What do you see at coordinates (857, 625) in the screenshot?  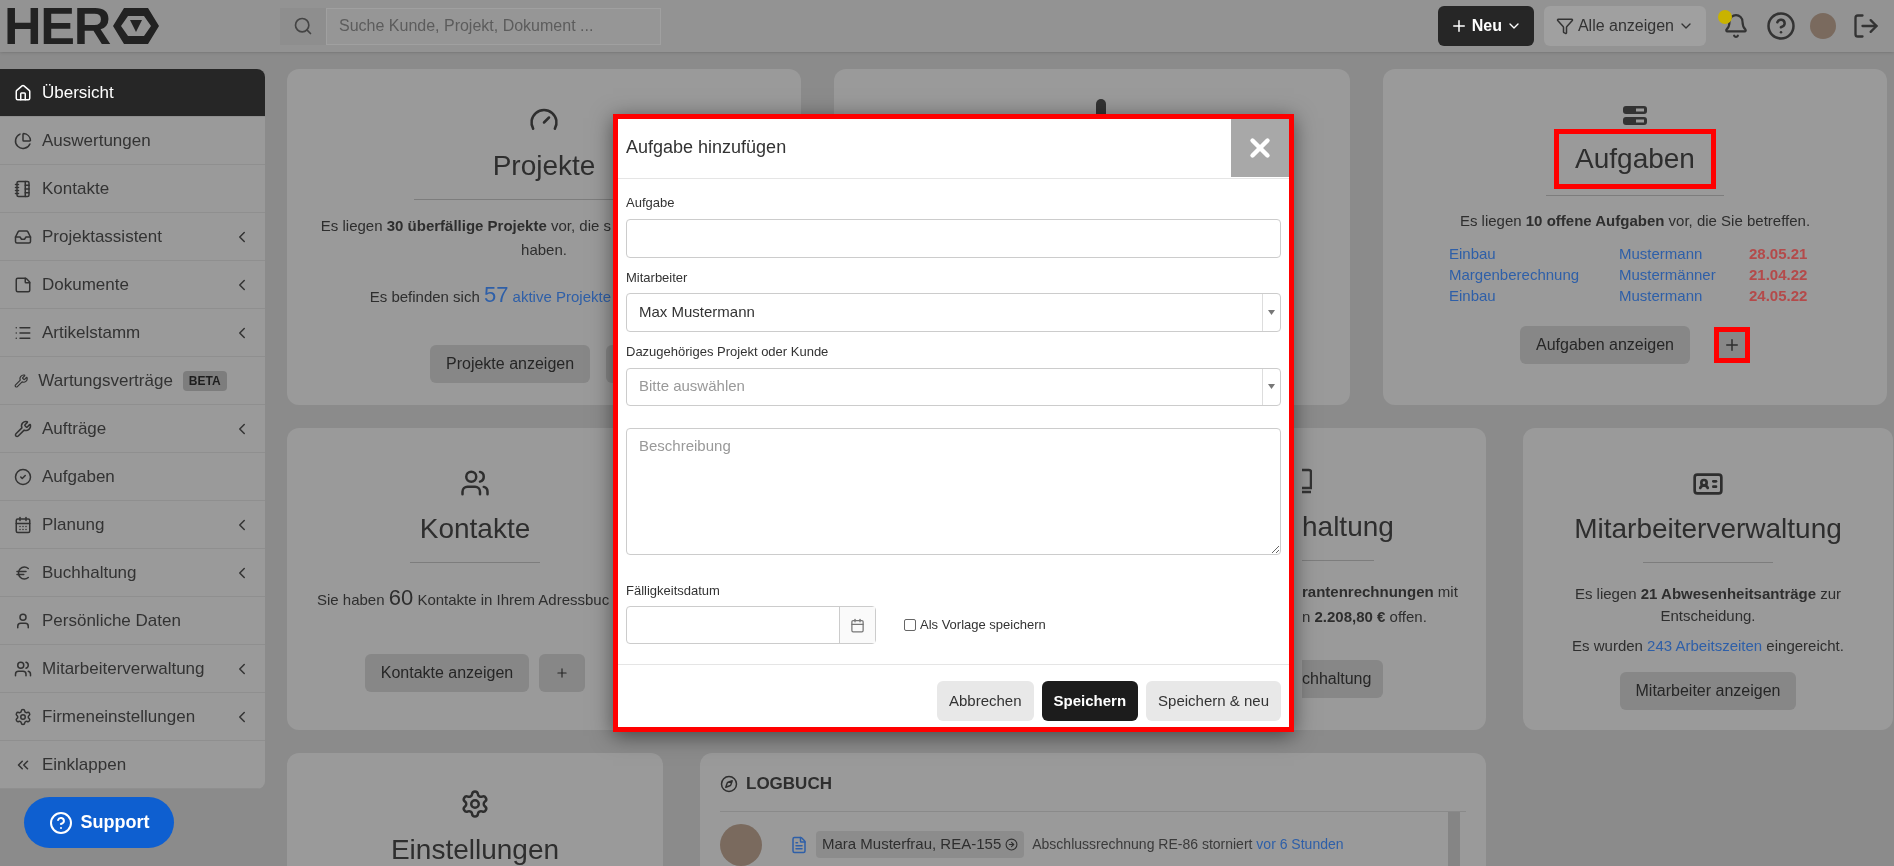 I see `calendar-icon` at bounding box center [857, 625].